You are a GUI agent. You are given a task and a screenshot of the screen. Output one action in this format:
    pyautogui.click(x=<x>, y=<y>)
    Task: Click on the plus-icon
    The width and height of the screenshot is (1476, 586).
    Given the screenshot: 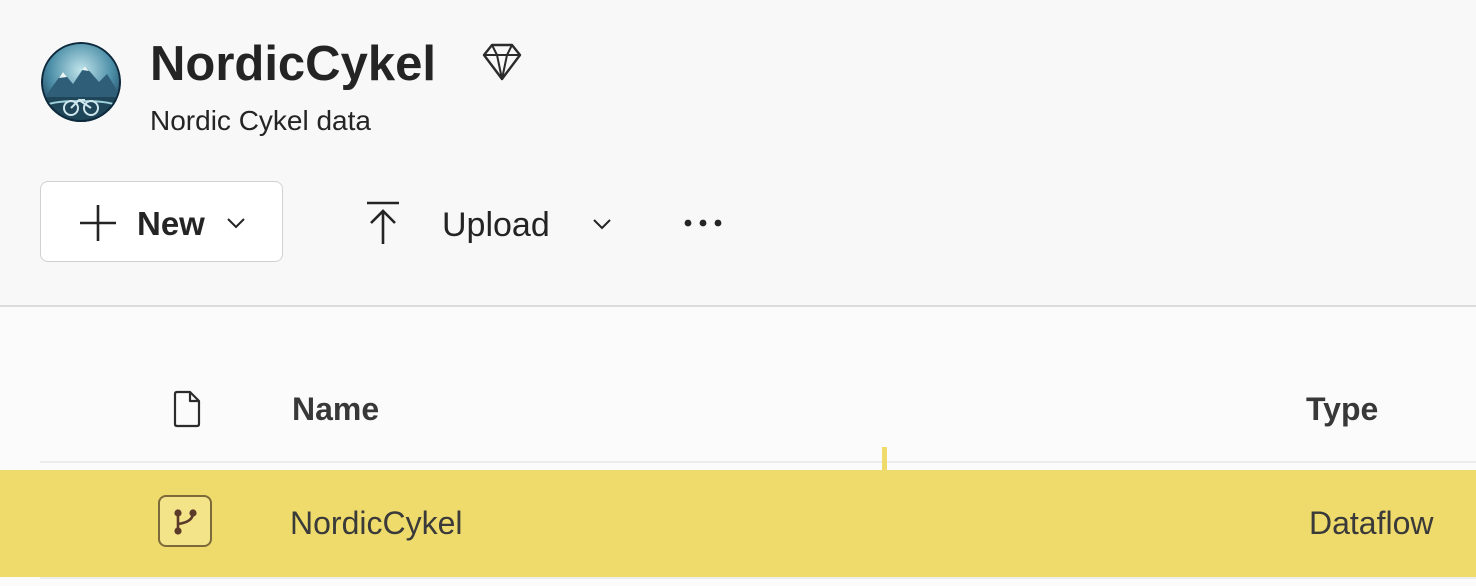 What is the action you would take?
    pyautogui.click(x=98, y=223)
    